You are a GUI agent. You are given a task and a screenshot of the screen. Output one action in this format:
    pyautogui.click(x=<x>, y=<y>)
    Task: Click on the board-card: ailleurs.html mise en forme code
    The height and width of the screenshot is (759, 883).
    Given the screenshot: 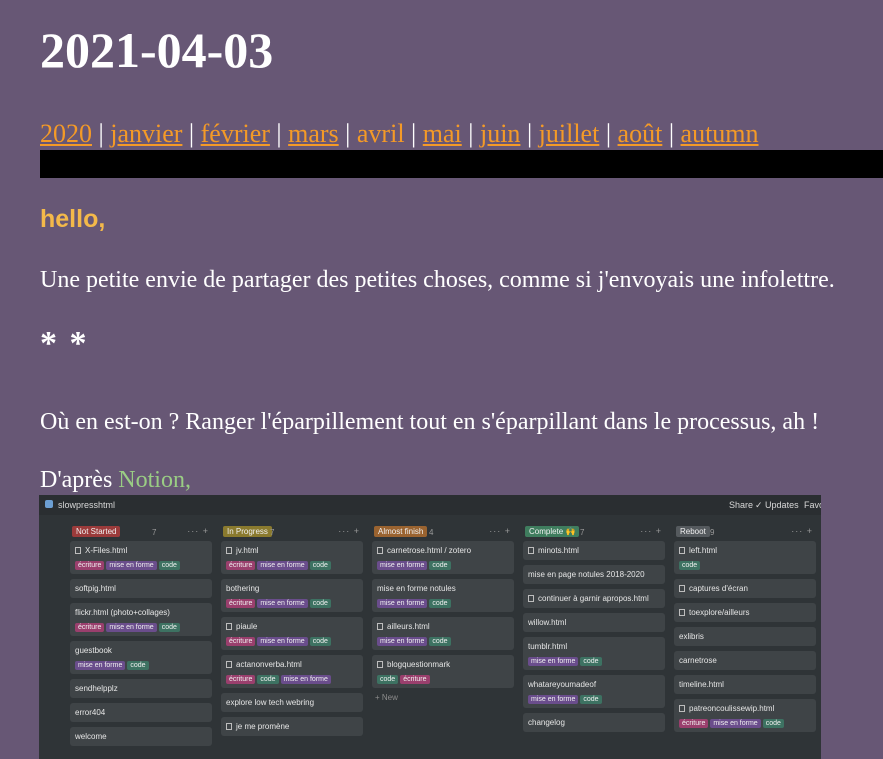 What is the action you would take?
    pyautogui.click(x=443, y=633)
    